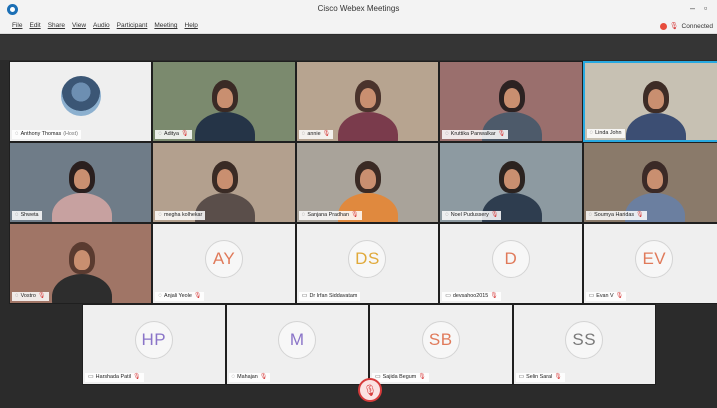  I want to click on participant-tile: ◌ Soumya Haridas 🎙, so click(649, 182).